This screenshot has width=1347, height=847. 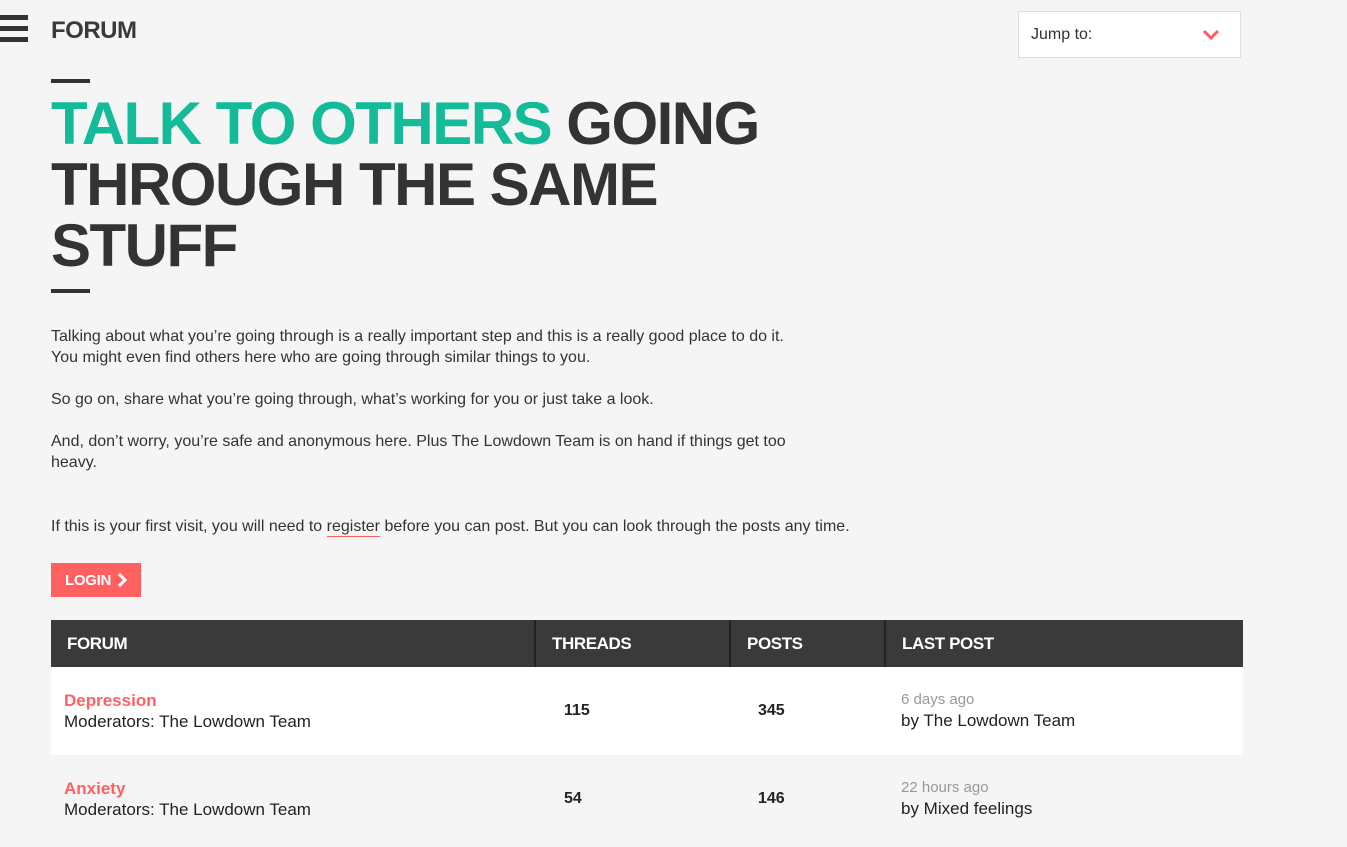 I want to click on threads-count: 115, so click(x=577, y=710).